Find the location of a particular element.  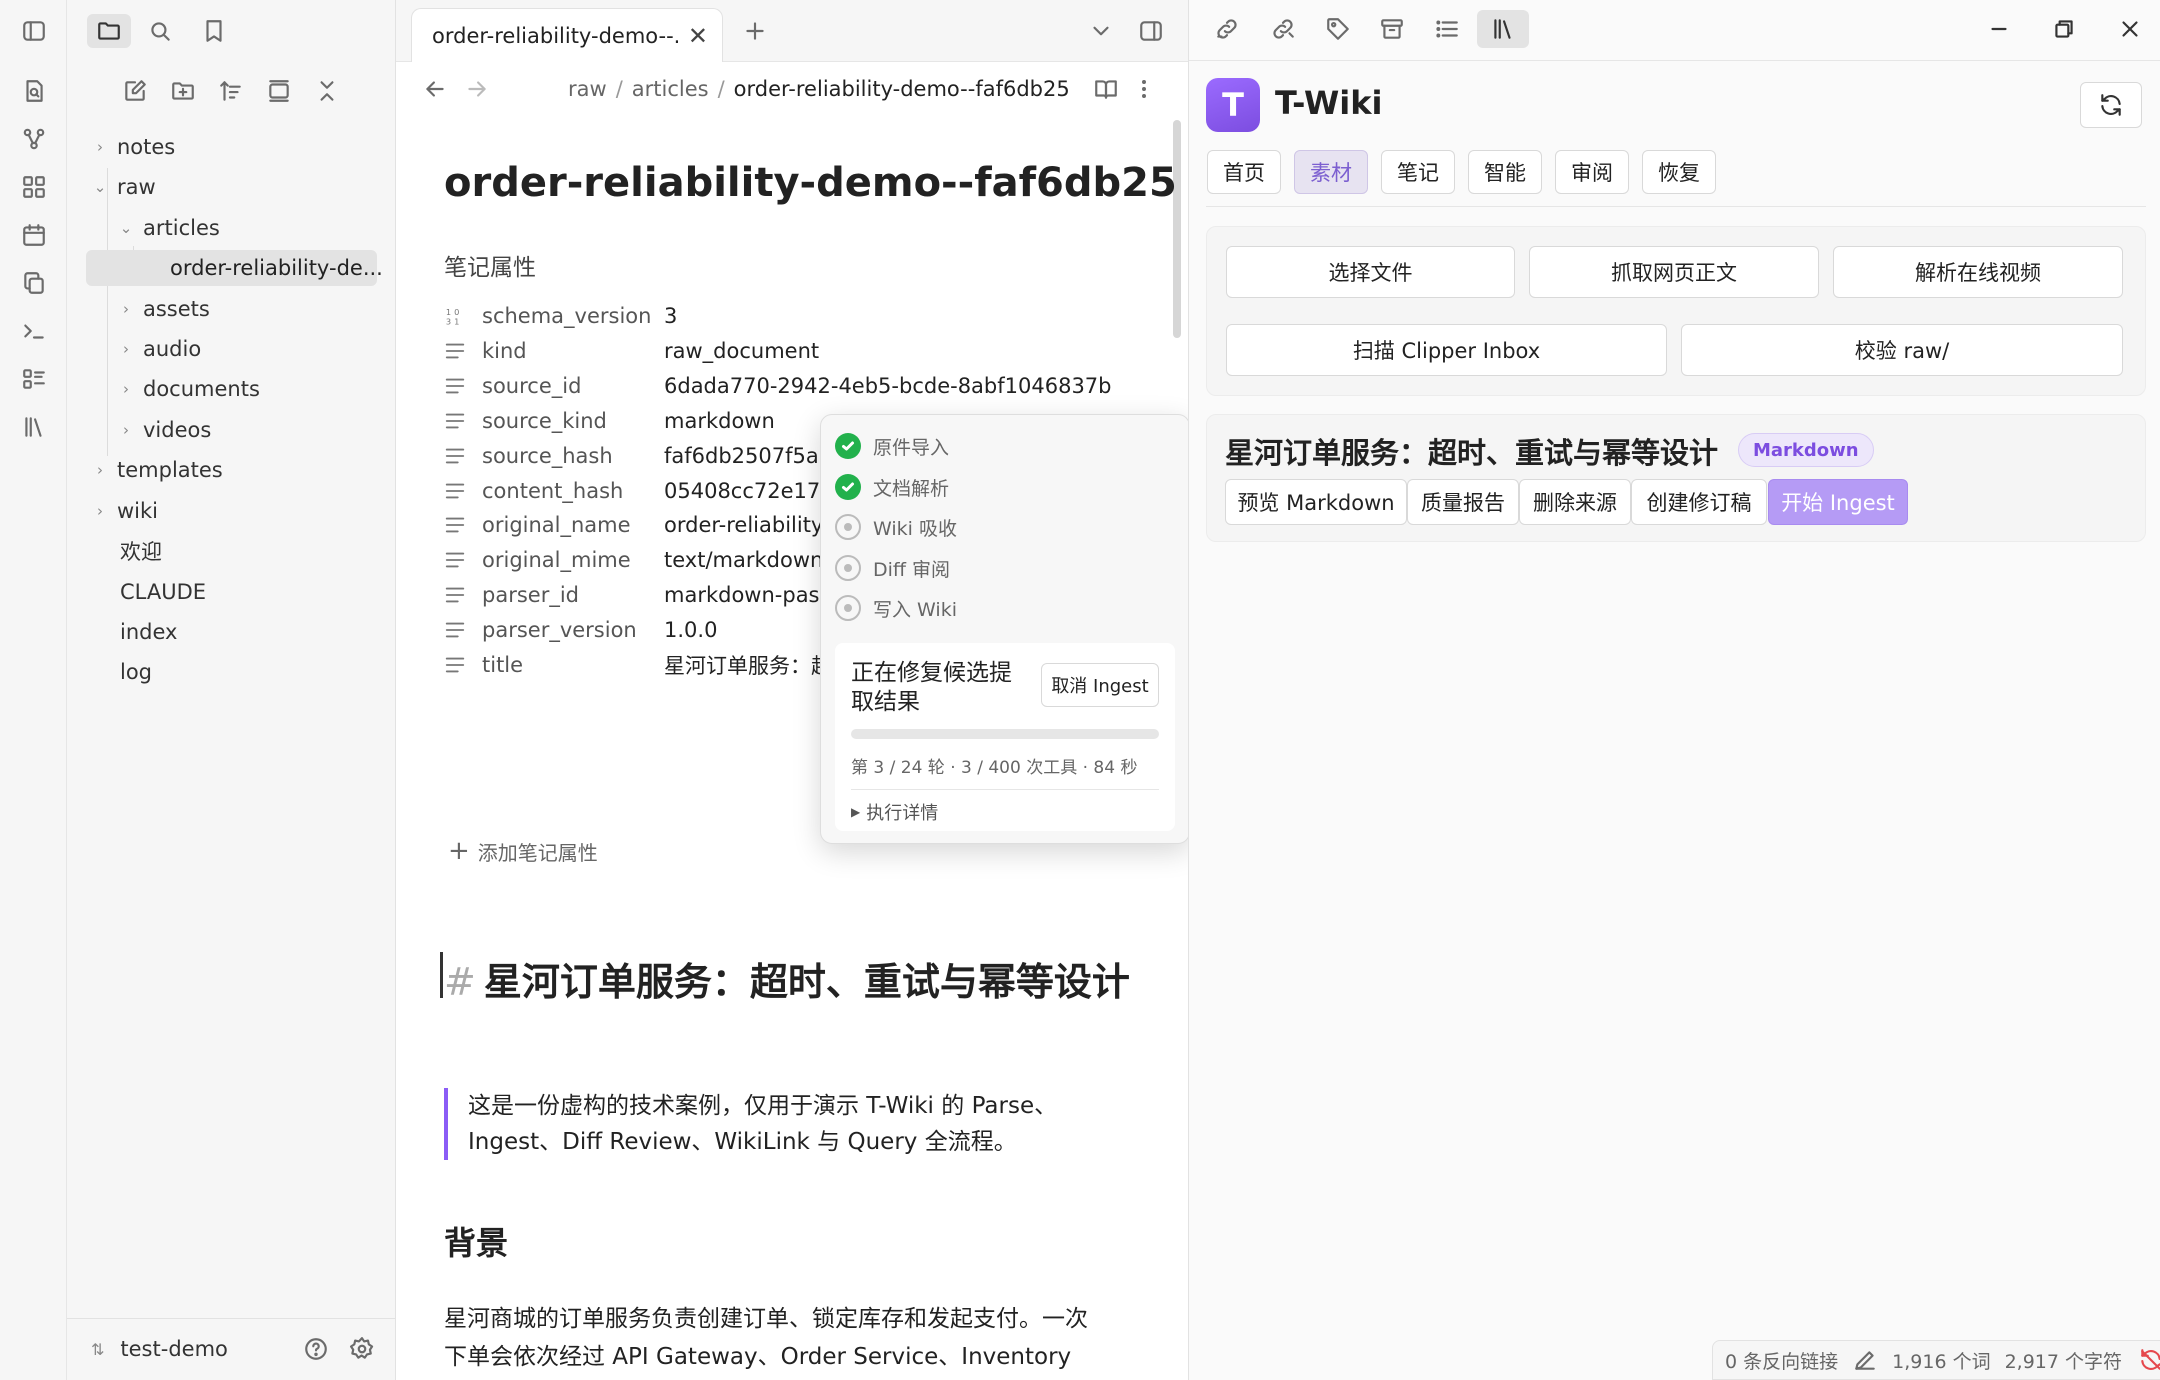

execution-details-toggle: ▶ 执行详情 is located at coordinates (894, 812).